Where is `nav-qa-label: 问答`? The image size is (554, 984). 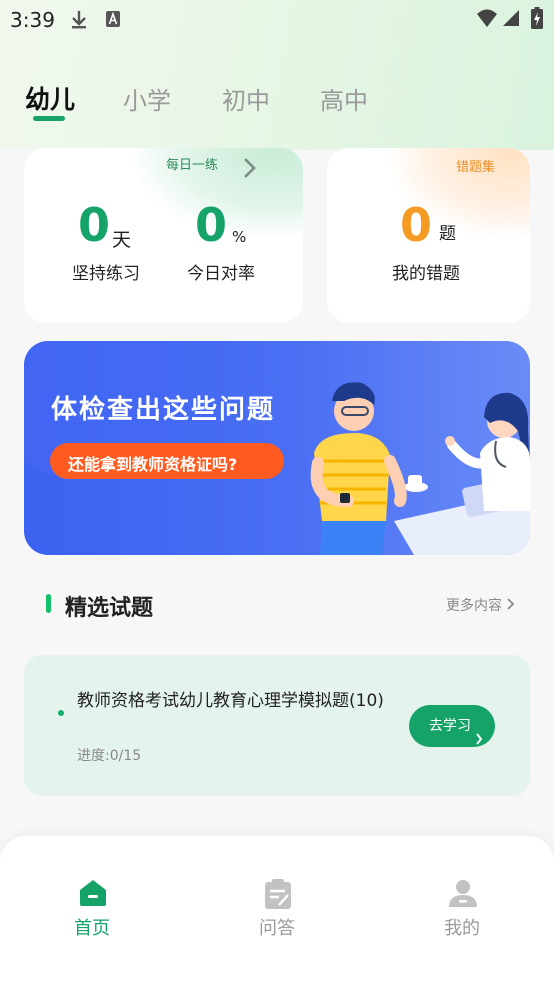 nav-qa-label: 问答 is located at coordinates (277, 928).